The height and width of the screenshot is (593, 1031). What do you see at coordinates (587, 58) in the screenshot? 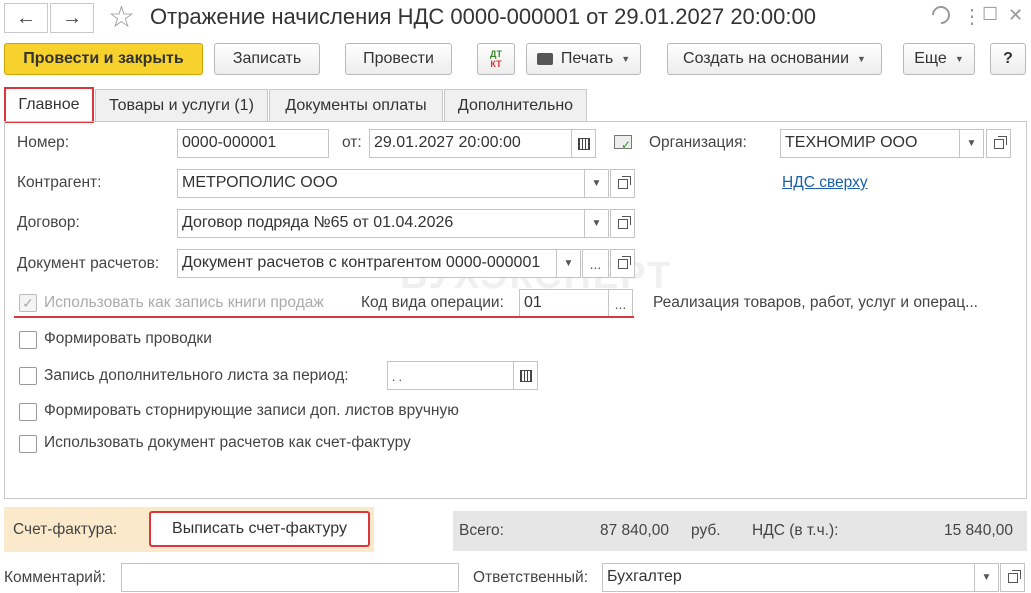
I see `print-label: Печать` at bounding box center [587, 58].